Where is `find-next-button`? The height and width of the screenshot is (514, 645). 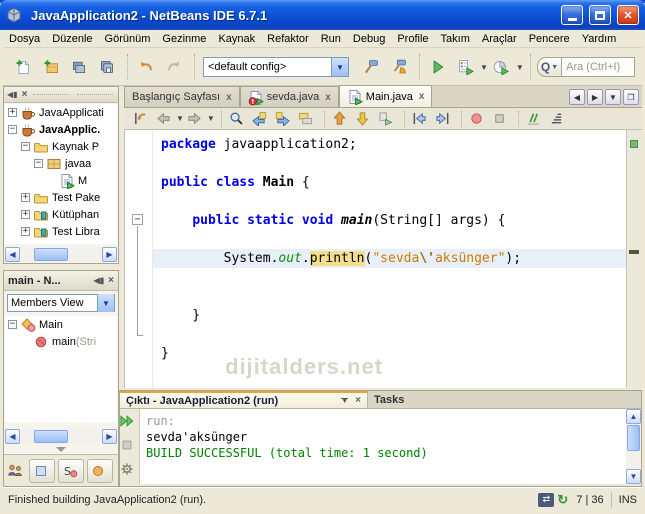
find-next-button is located at coordinates (284, 119).